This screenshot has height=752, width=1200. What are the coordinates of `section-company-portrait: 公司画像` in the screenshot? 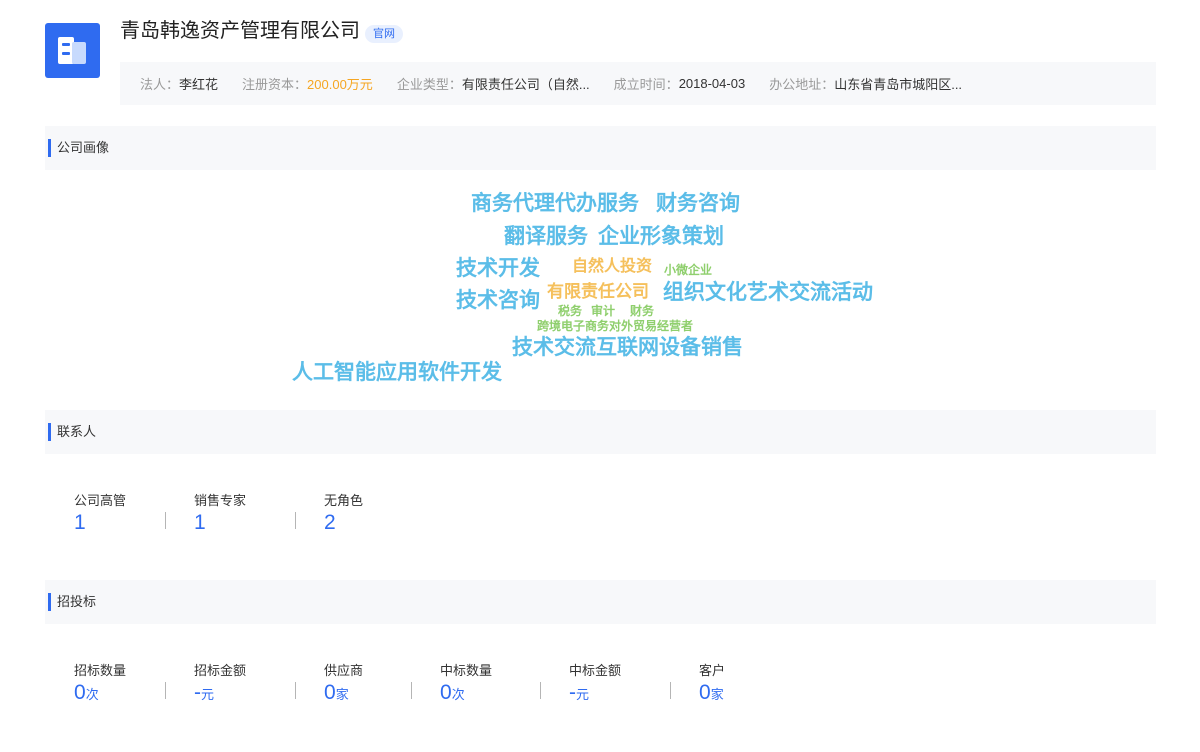 It's located at (600, 148).